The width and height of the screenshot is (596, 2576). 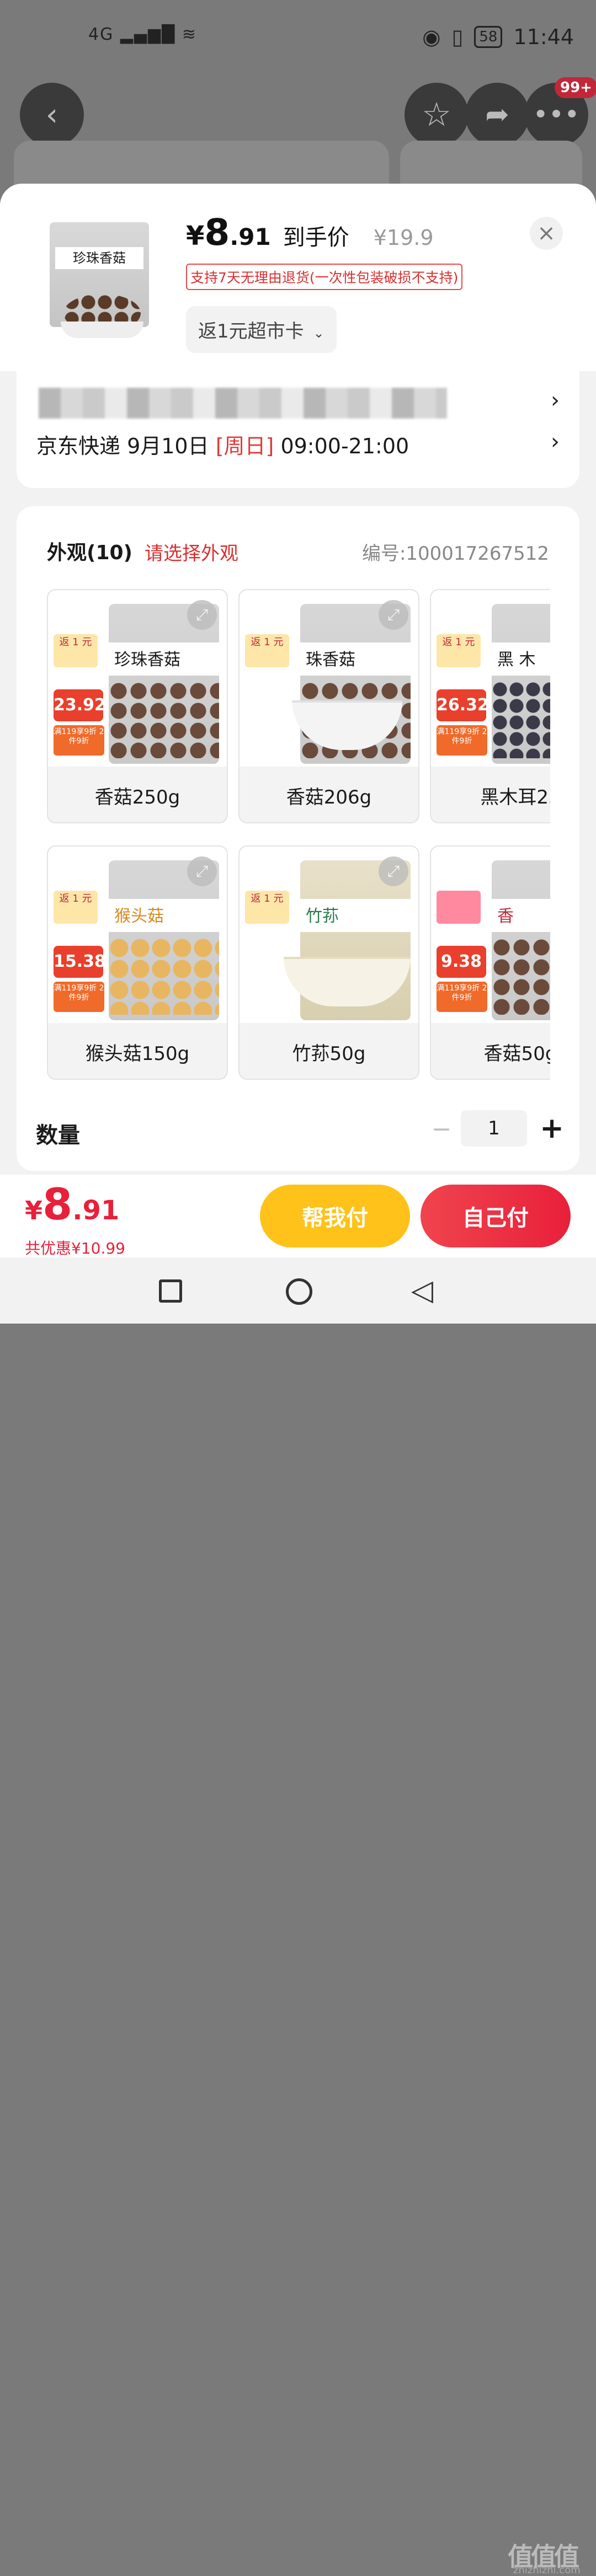 I want to click on watermark-url: zhizhizhi.com, so click(x=547, y=2570).